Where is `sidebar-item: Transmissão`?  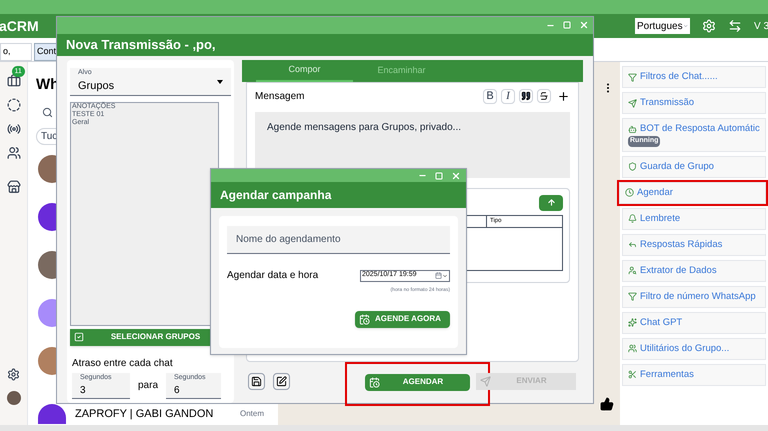
sidebar-item: Transmissão is located at coordinates (694, 103).